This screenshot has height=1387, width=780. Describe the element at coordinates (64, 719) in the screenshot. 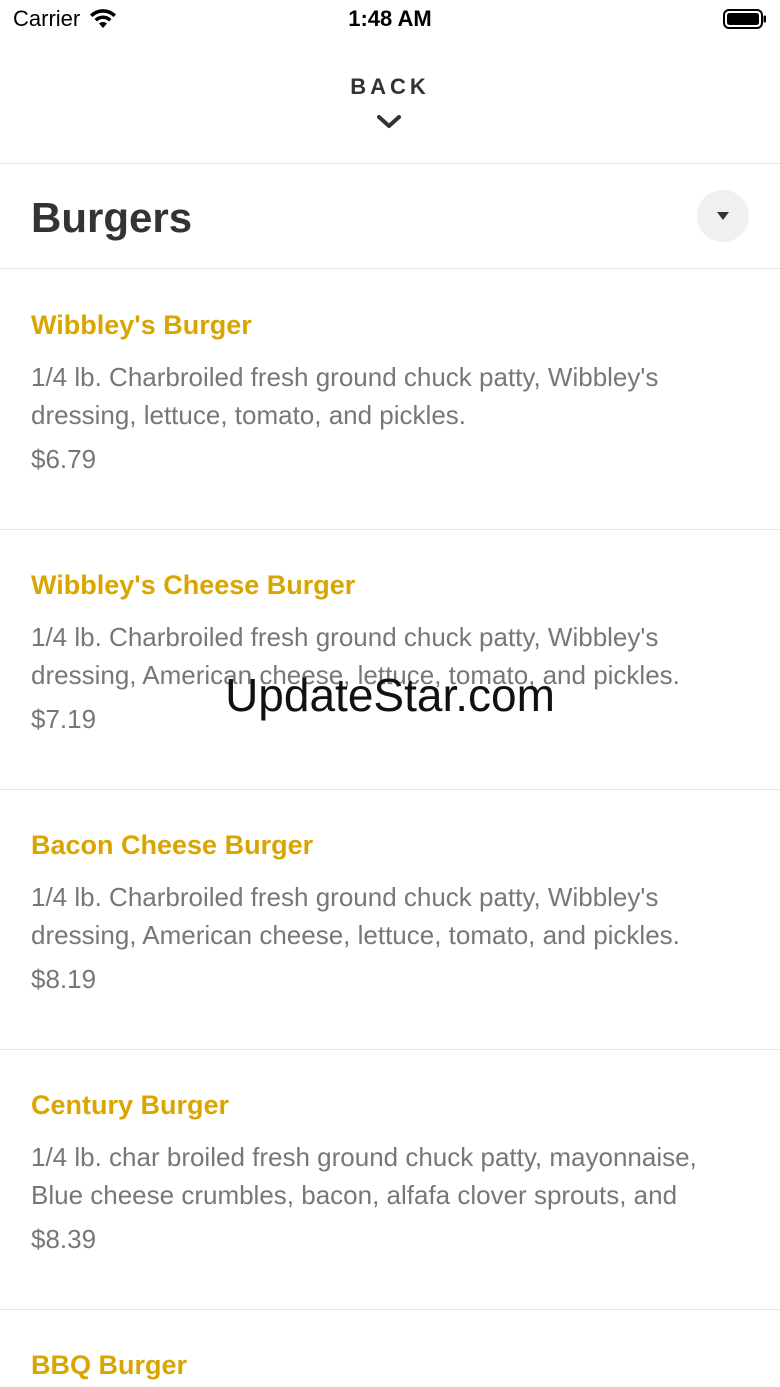

I see `item-price: $7.19` at that location.